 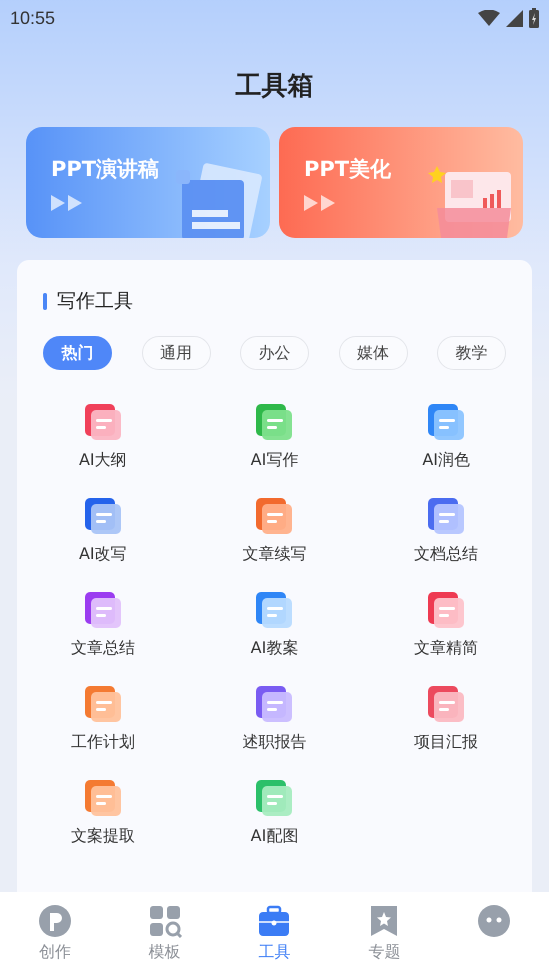 I want to click on tool-label: AI大纲, so click(x=102, y=460).